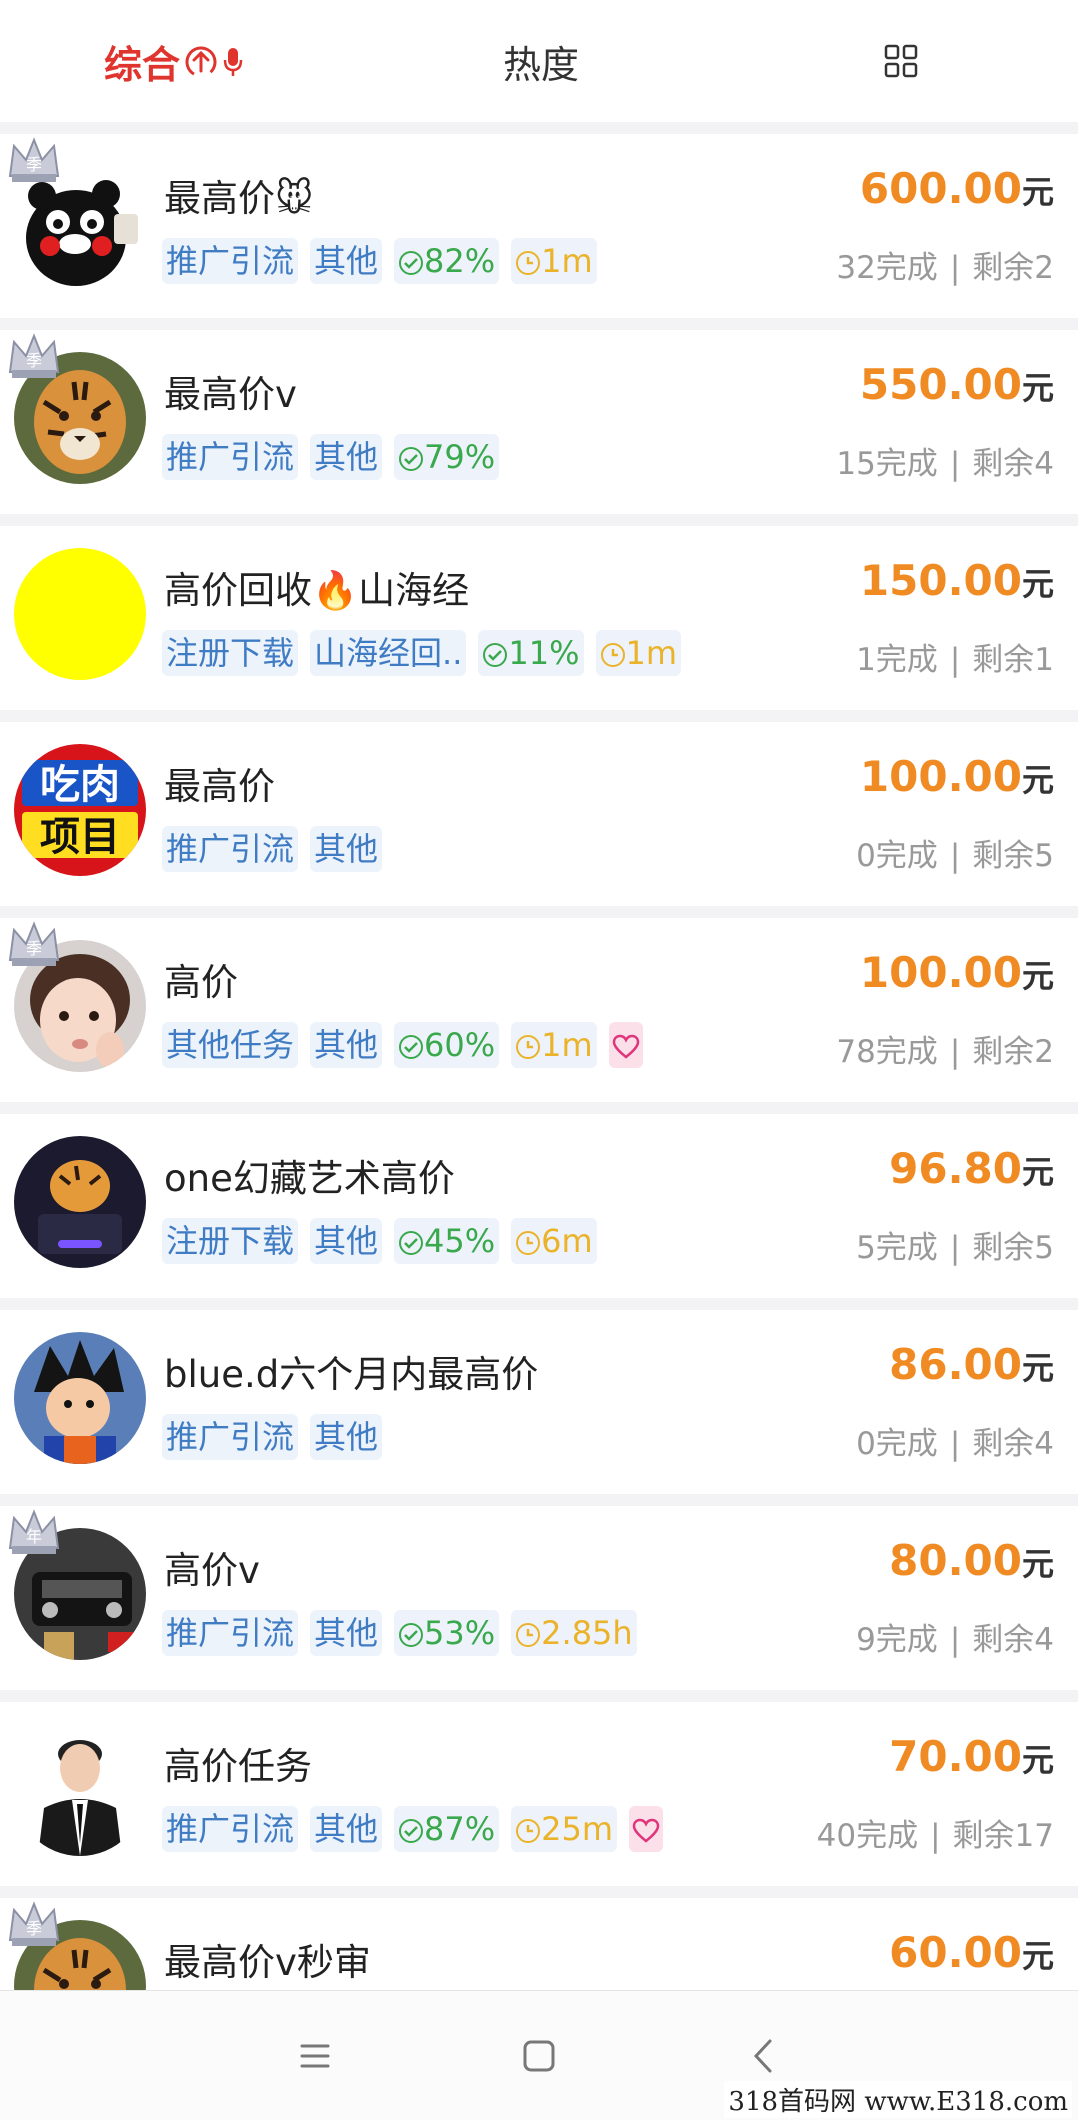 The width and height of the screenshot is (1078, 2120). What do you see at coordinates (460, 457) in the screenshot?
I see `approval-rate-value: 79%` at bounding box center [460, 457].